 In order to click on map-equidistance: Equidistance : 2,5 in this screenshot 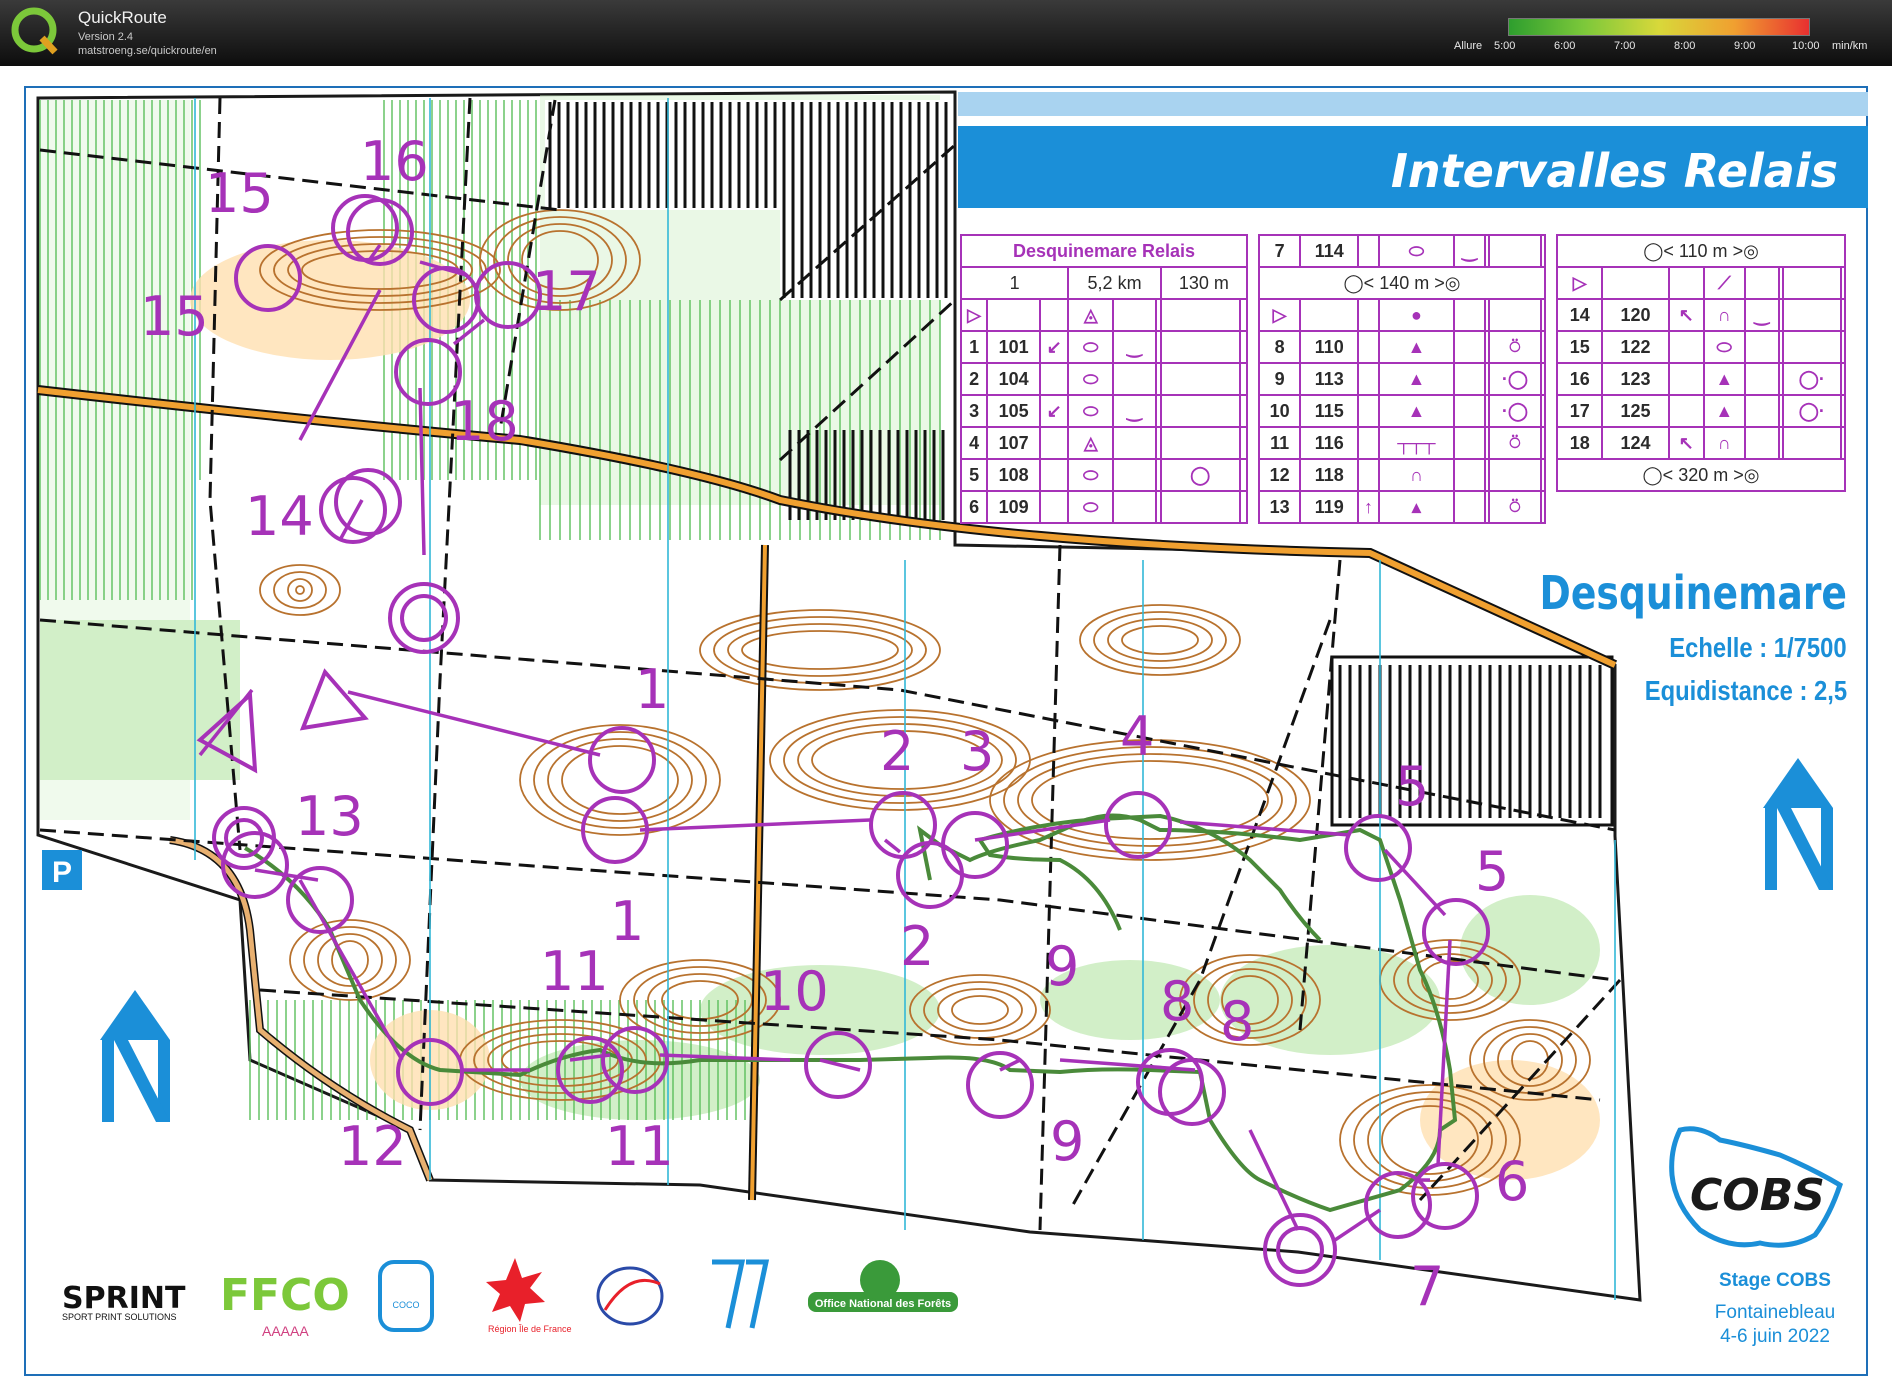, I will do `click(1745, 690)`.